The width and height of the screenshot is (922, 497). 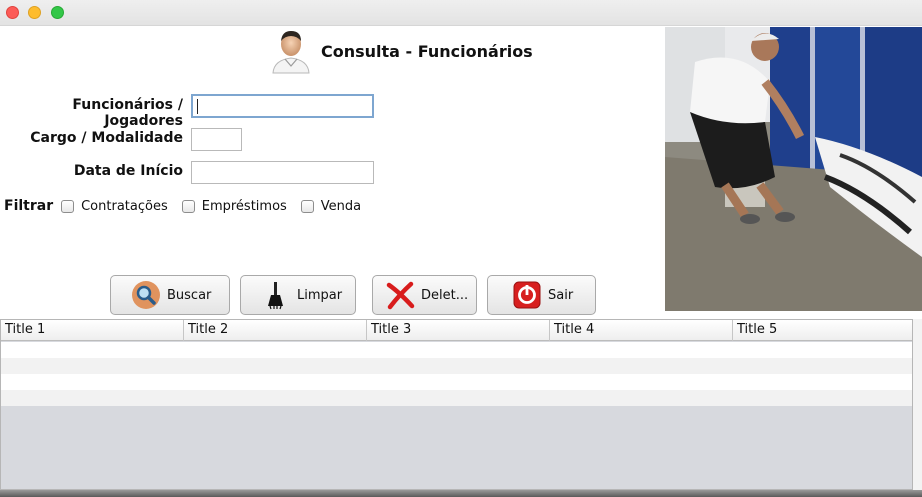 I want to click on checkbox-contratacoes: Contratações, so click(x=114, y=206).